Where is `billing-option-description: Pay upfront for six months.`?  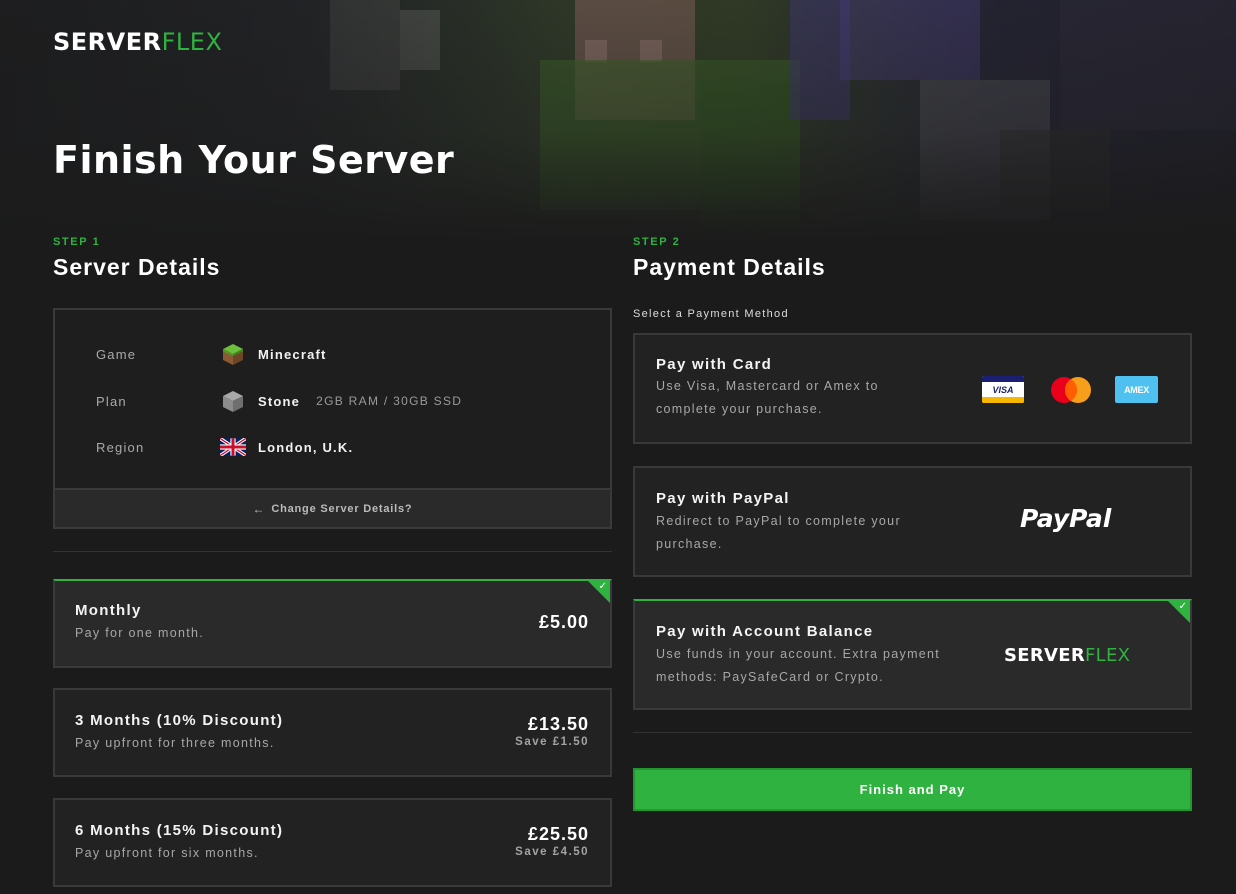
billing-option-description: Pay upfront for six months. is located at coordinates (167, 853).